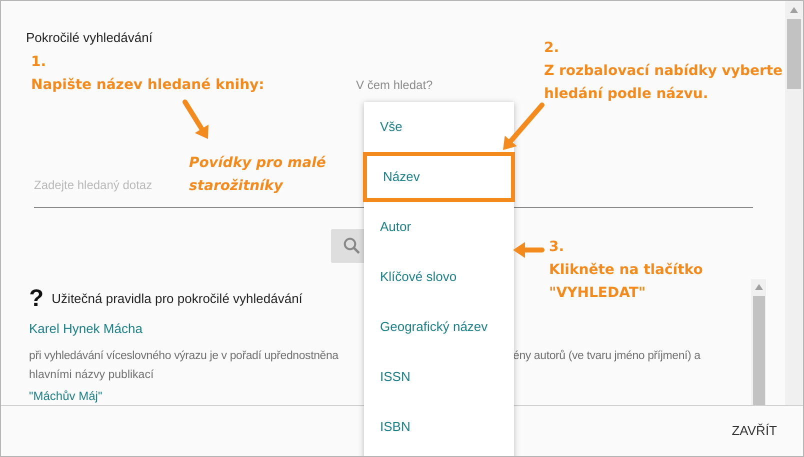  Describe the element at coordinates (598, 293) in the screenshot. I see `annotation-text: "VYHLEDAT"` at that location.